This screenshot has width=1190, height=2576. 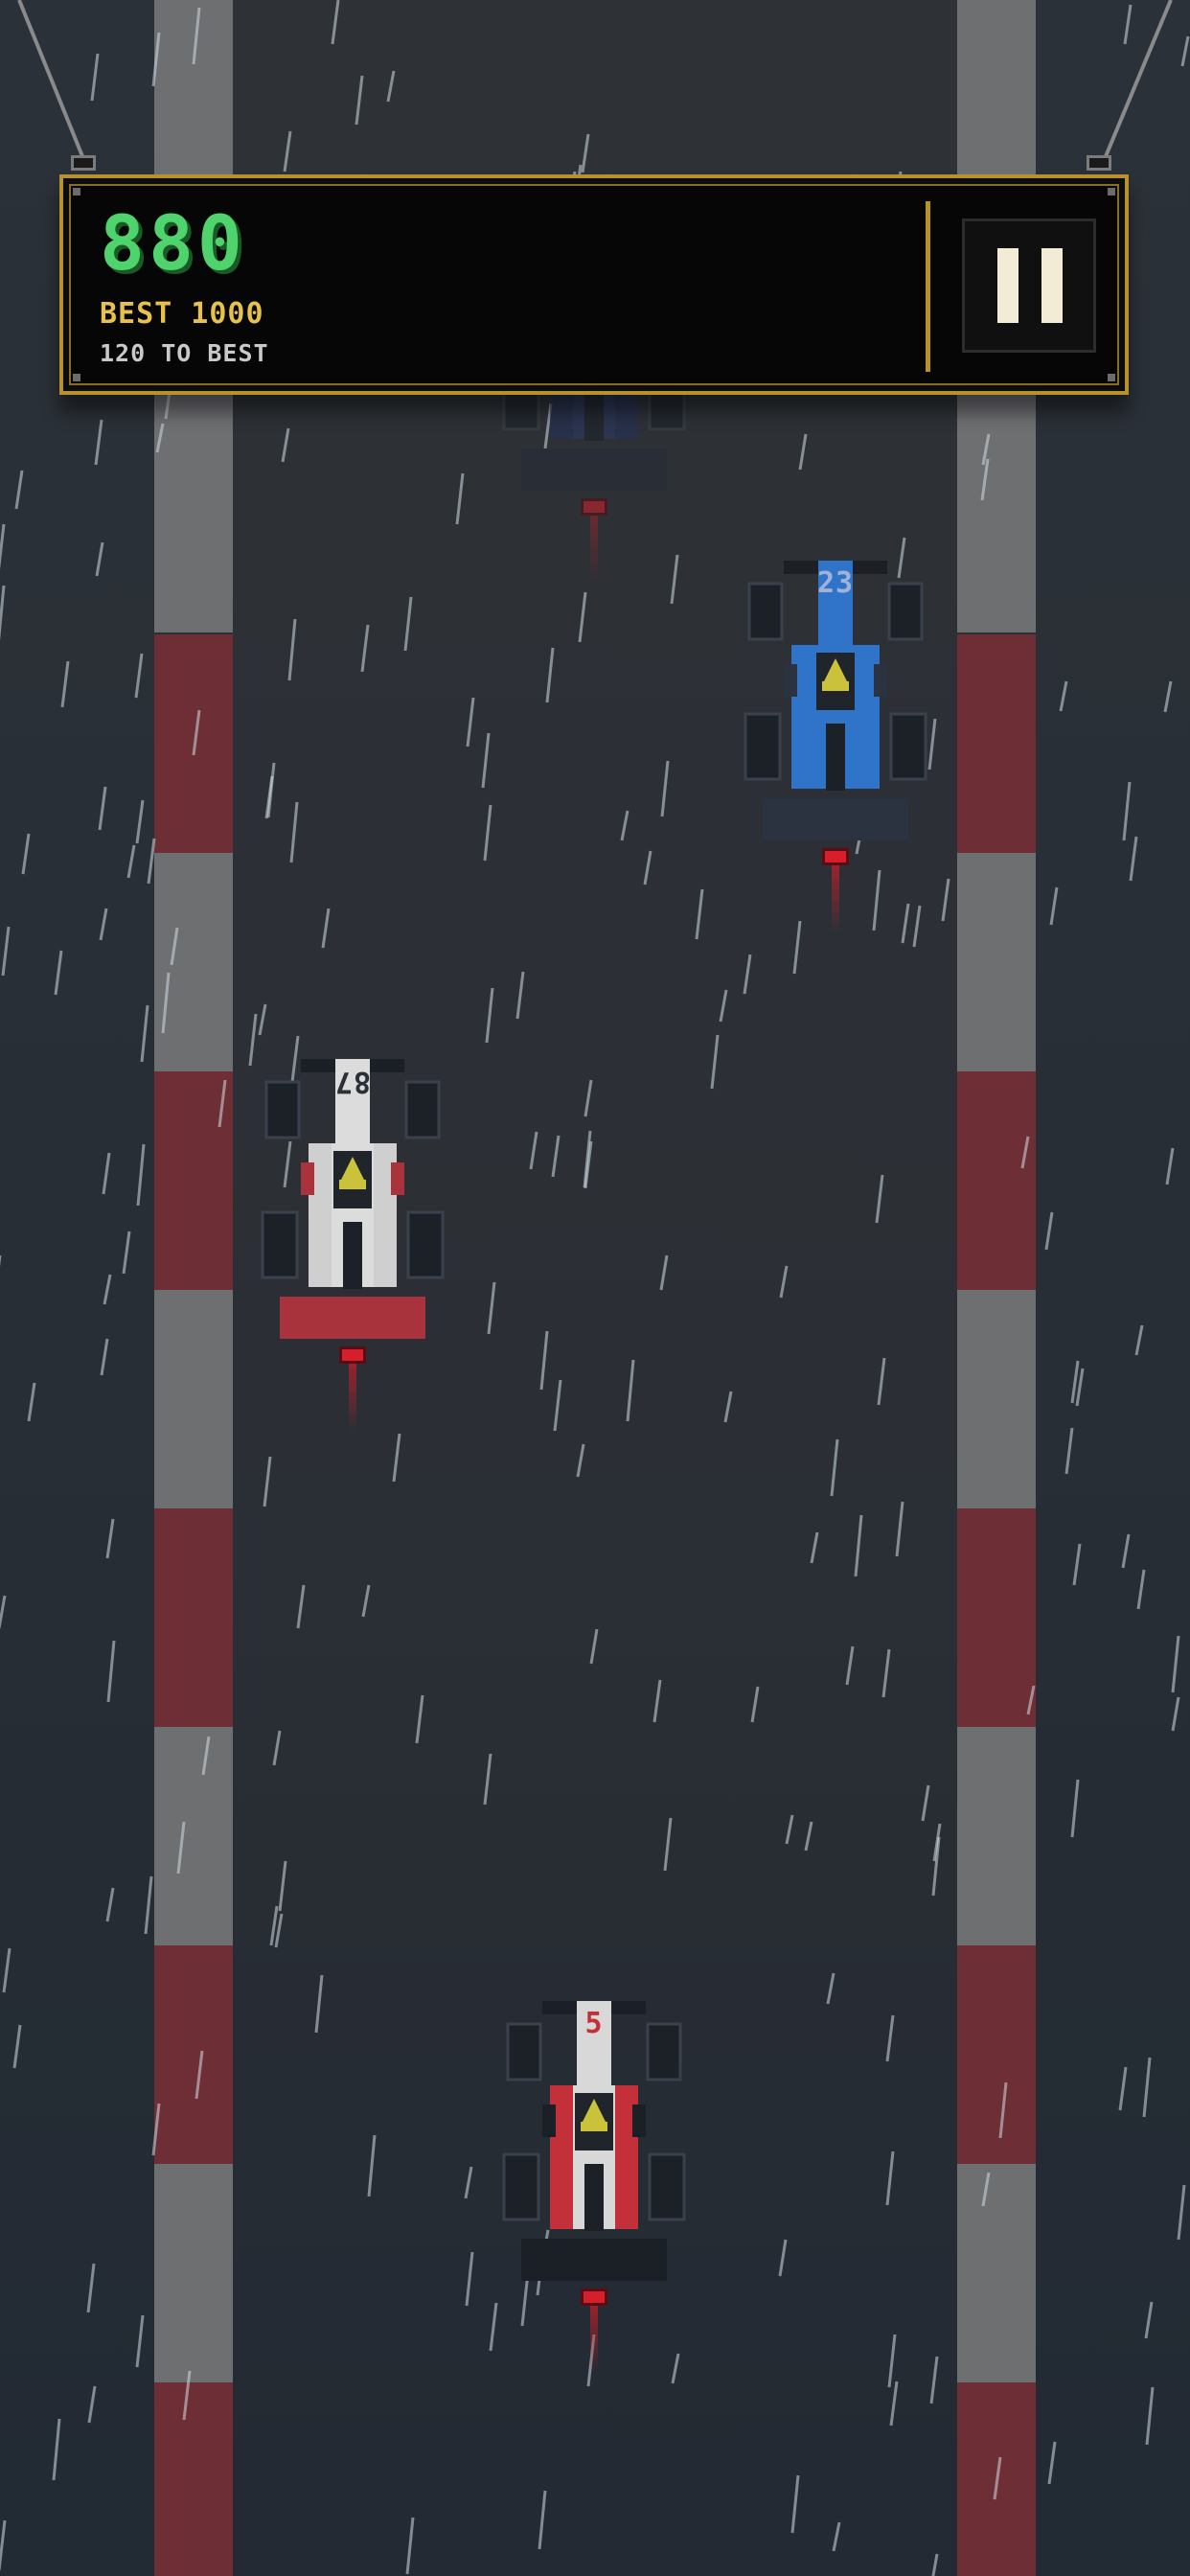 What do you see at coordinates (173, 244) in the screenshot?
I see `score-value: 880` at bounding box center [173, 244].